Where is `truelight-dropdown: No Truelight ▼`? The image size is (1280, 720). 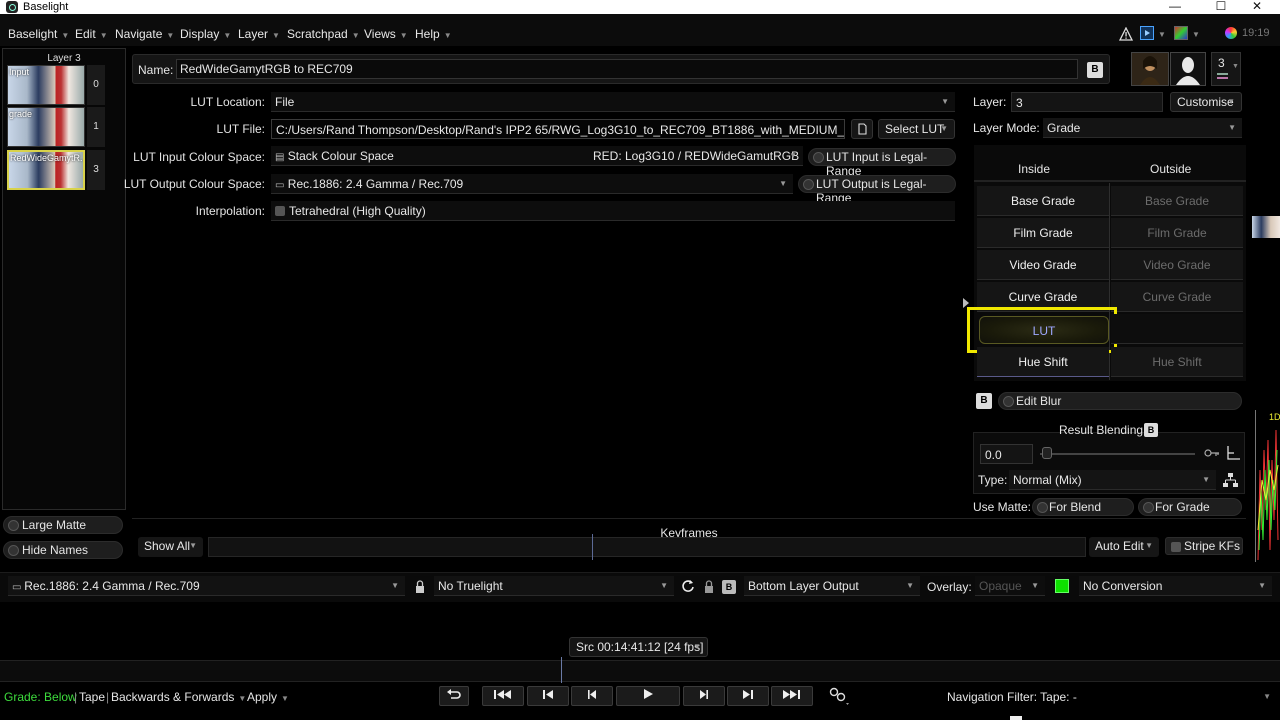
truelight-dropdown: No Truelight ▼ is located at coordinates (554, 586).